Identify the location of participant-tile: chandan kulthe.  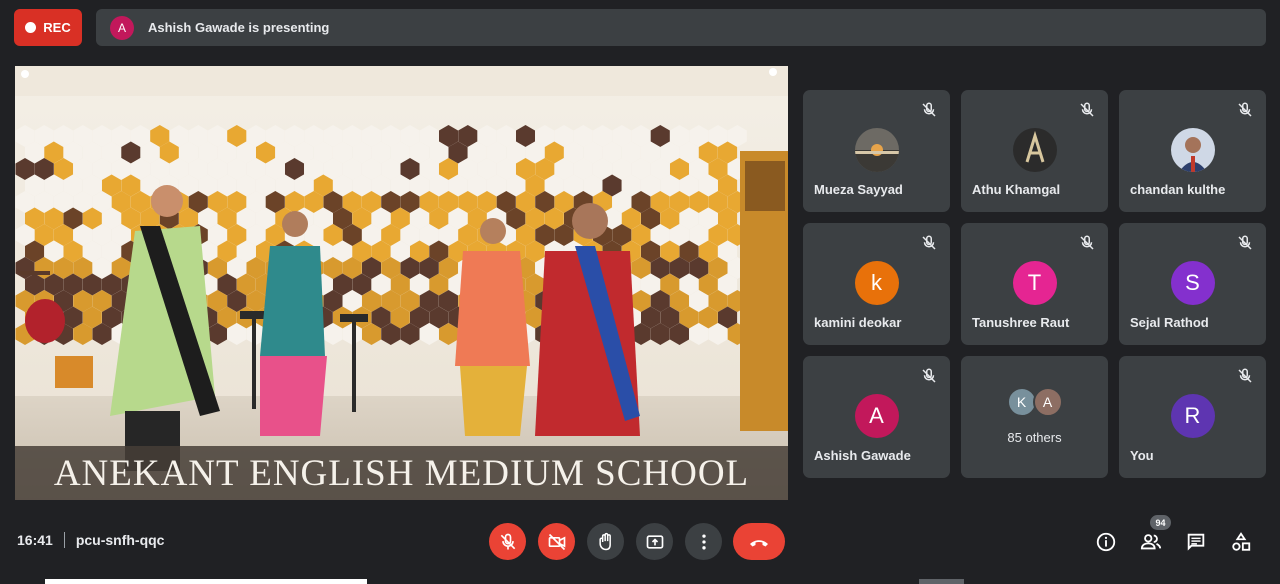
(1192, 151).